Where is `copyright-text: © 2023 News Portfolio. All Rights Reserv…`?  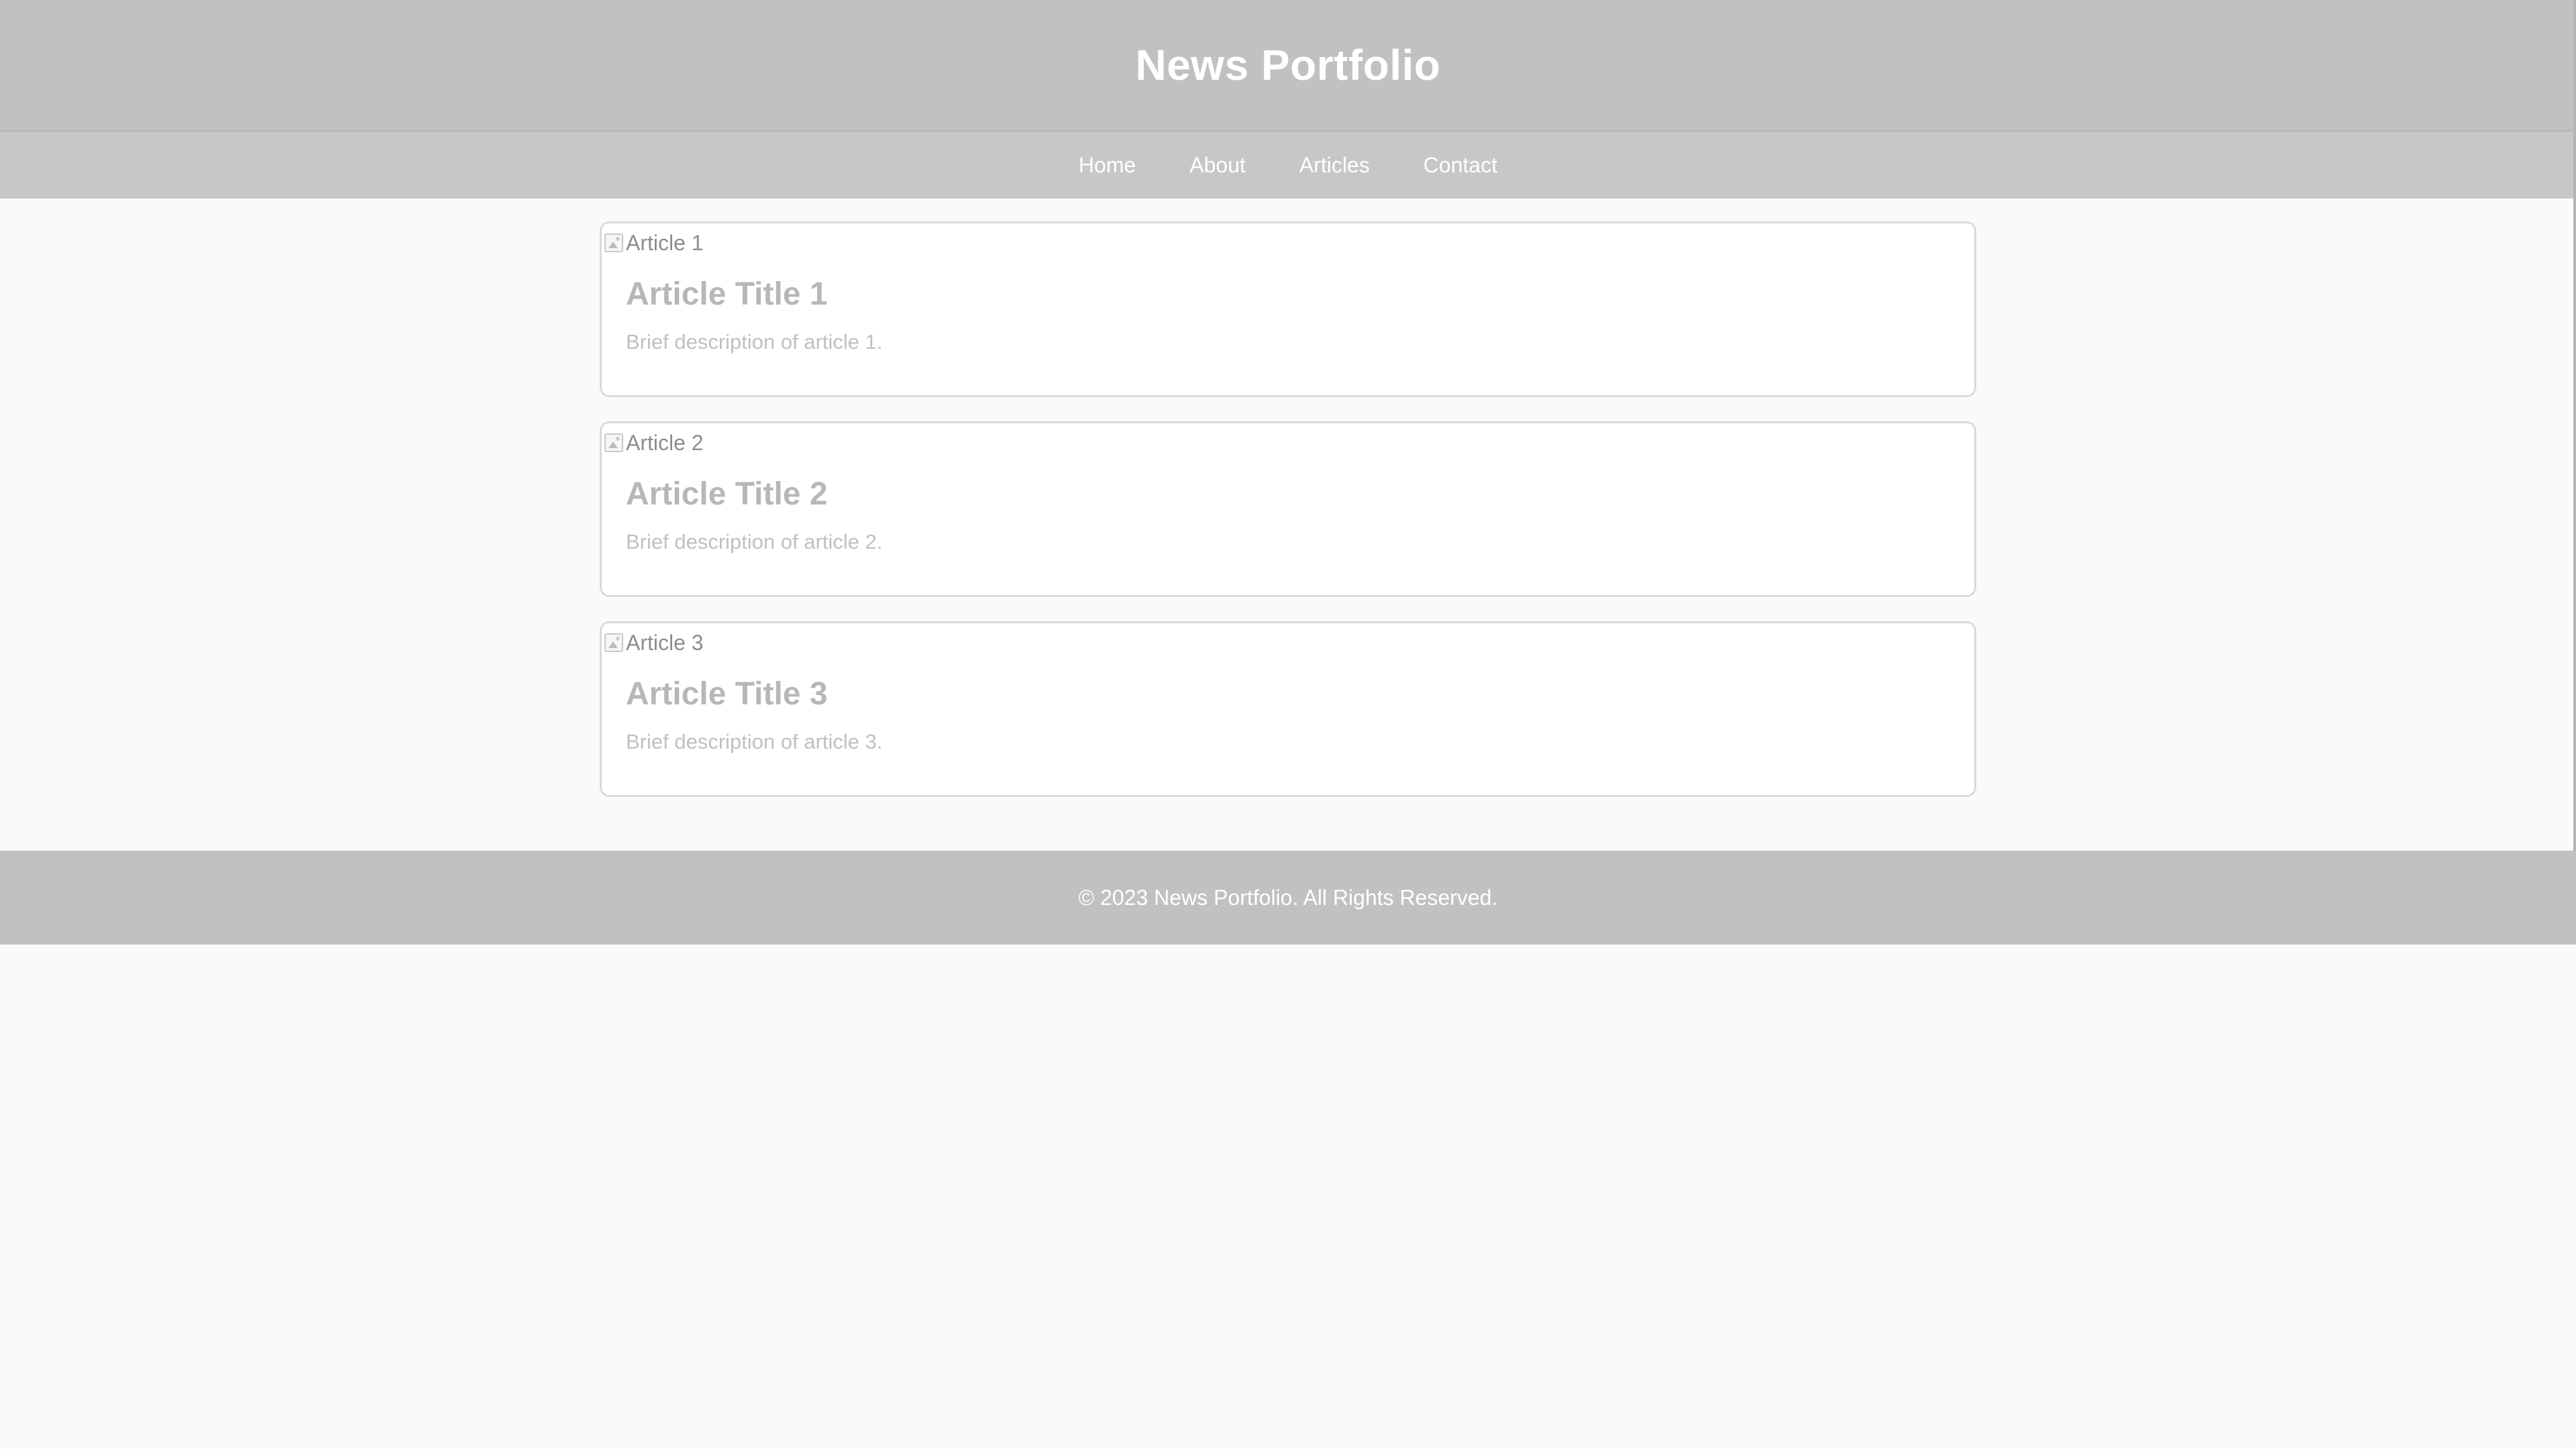 copyright-text: © 2023 News Portfolio. All Rights Reserv… is located at coordinates (1288, 897).